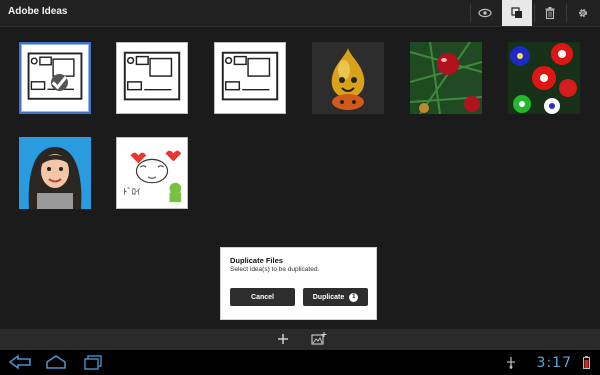 The height and width of the screenshot is (375, 600). What do you see at coordinates (319, 338) in the screenshot?
I see `add-image-icon` at bounding box center [319, 338].